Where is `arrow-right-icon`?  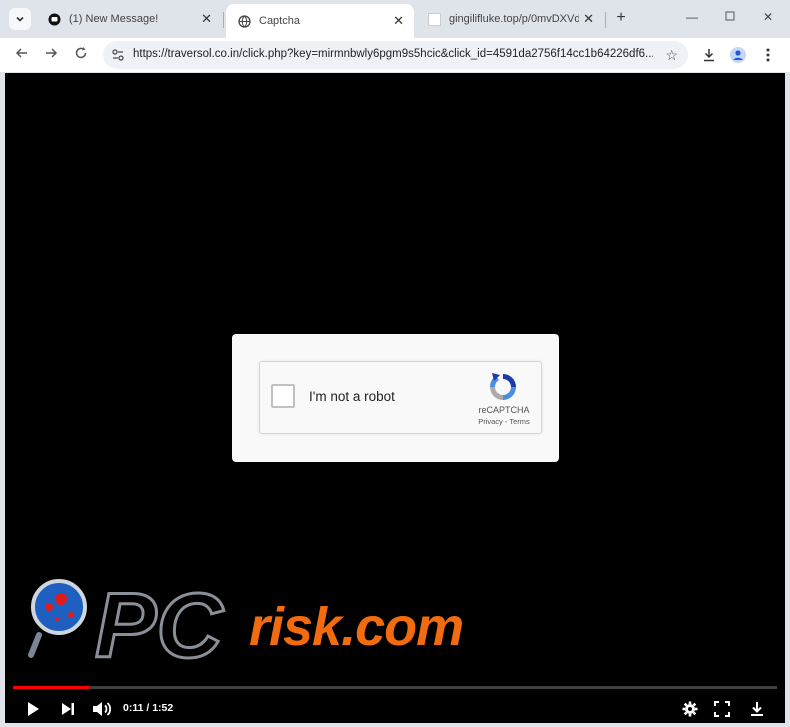
arrow-right-icon is located at coordinates (52, 53).